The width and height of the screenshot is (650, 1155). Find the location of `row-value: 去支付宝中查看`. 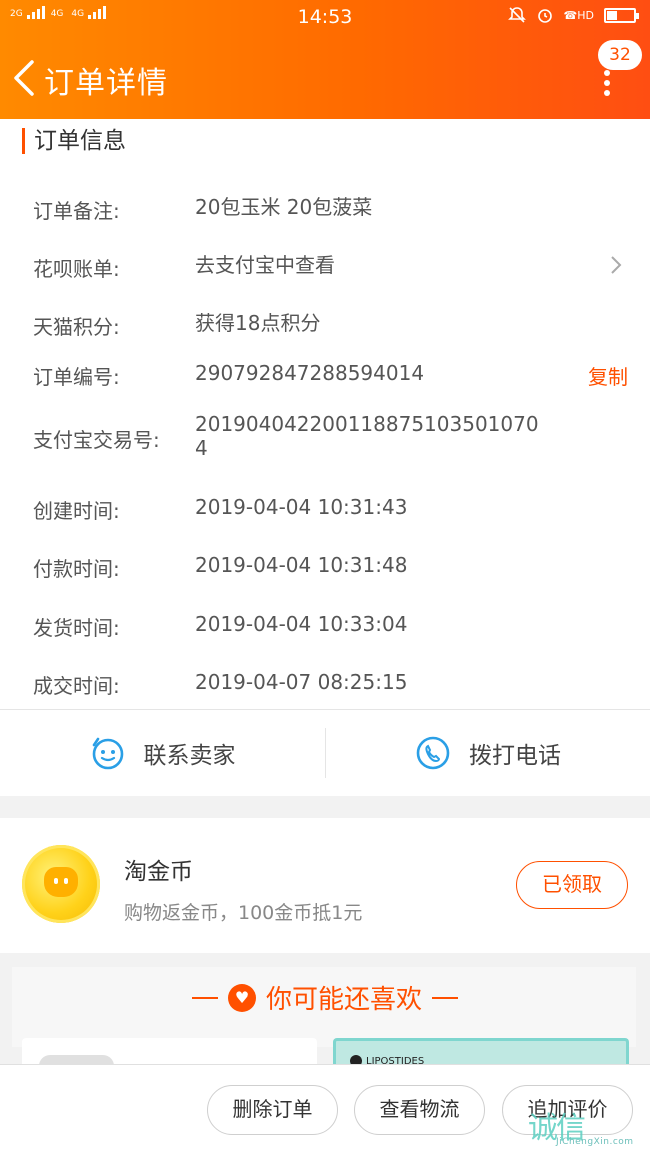

row-value: 去支付宝中查看 is located at coordinates (265, 265).